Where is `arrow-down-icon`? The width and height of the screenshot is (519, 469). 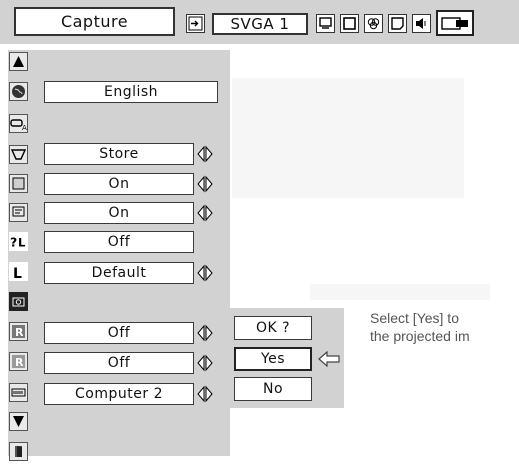
arrow-down-icon is located at coordinates (18, 421).